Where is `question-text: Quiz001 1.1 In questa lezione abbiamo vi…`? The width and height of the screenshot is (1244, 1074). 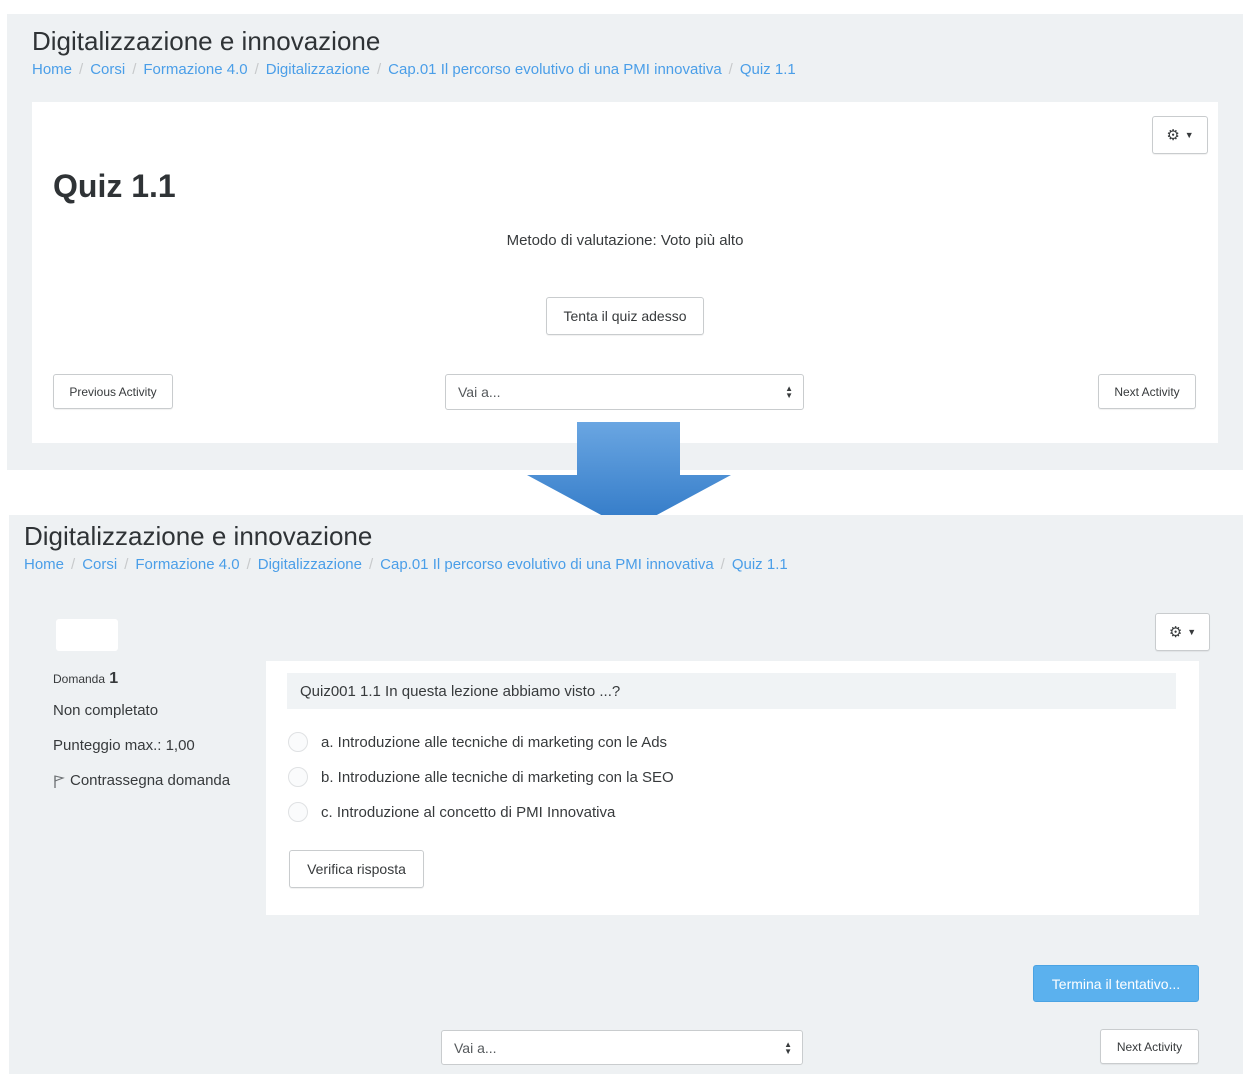
question-text: Quiz001 1.1 In questa lezione abbiamo vi… is located at coordinates (731, 691).